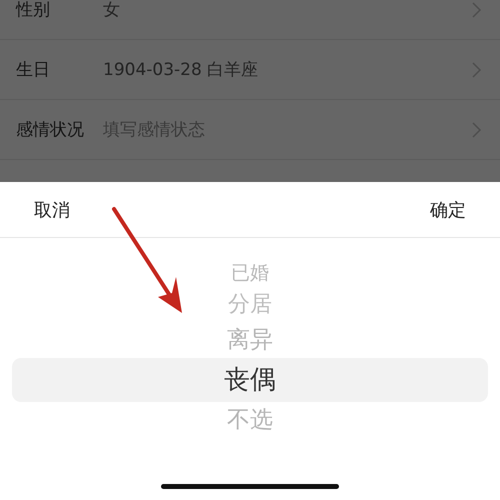 The height and width of the screenshot is (500, 500). What do you see at coordinates (250, 273) in the screenshot?
I see `picker-option: 已婚` at bounding box center [250, 273].